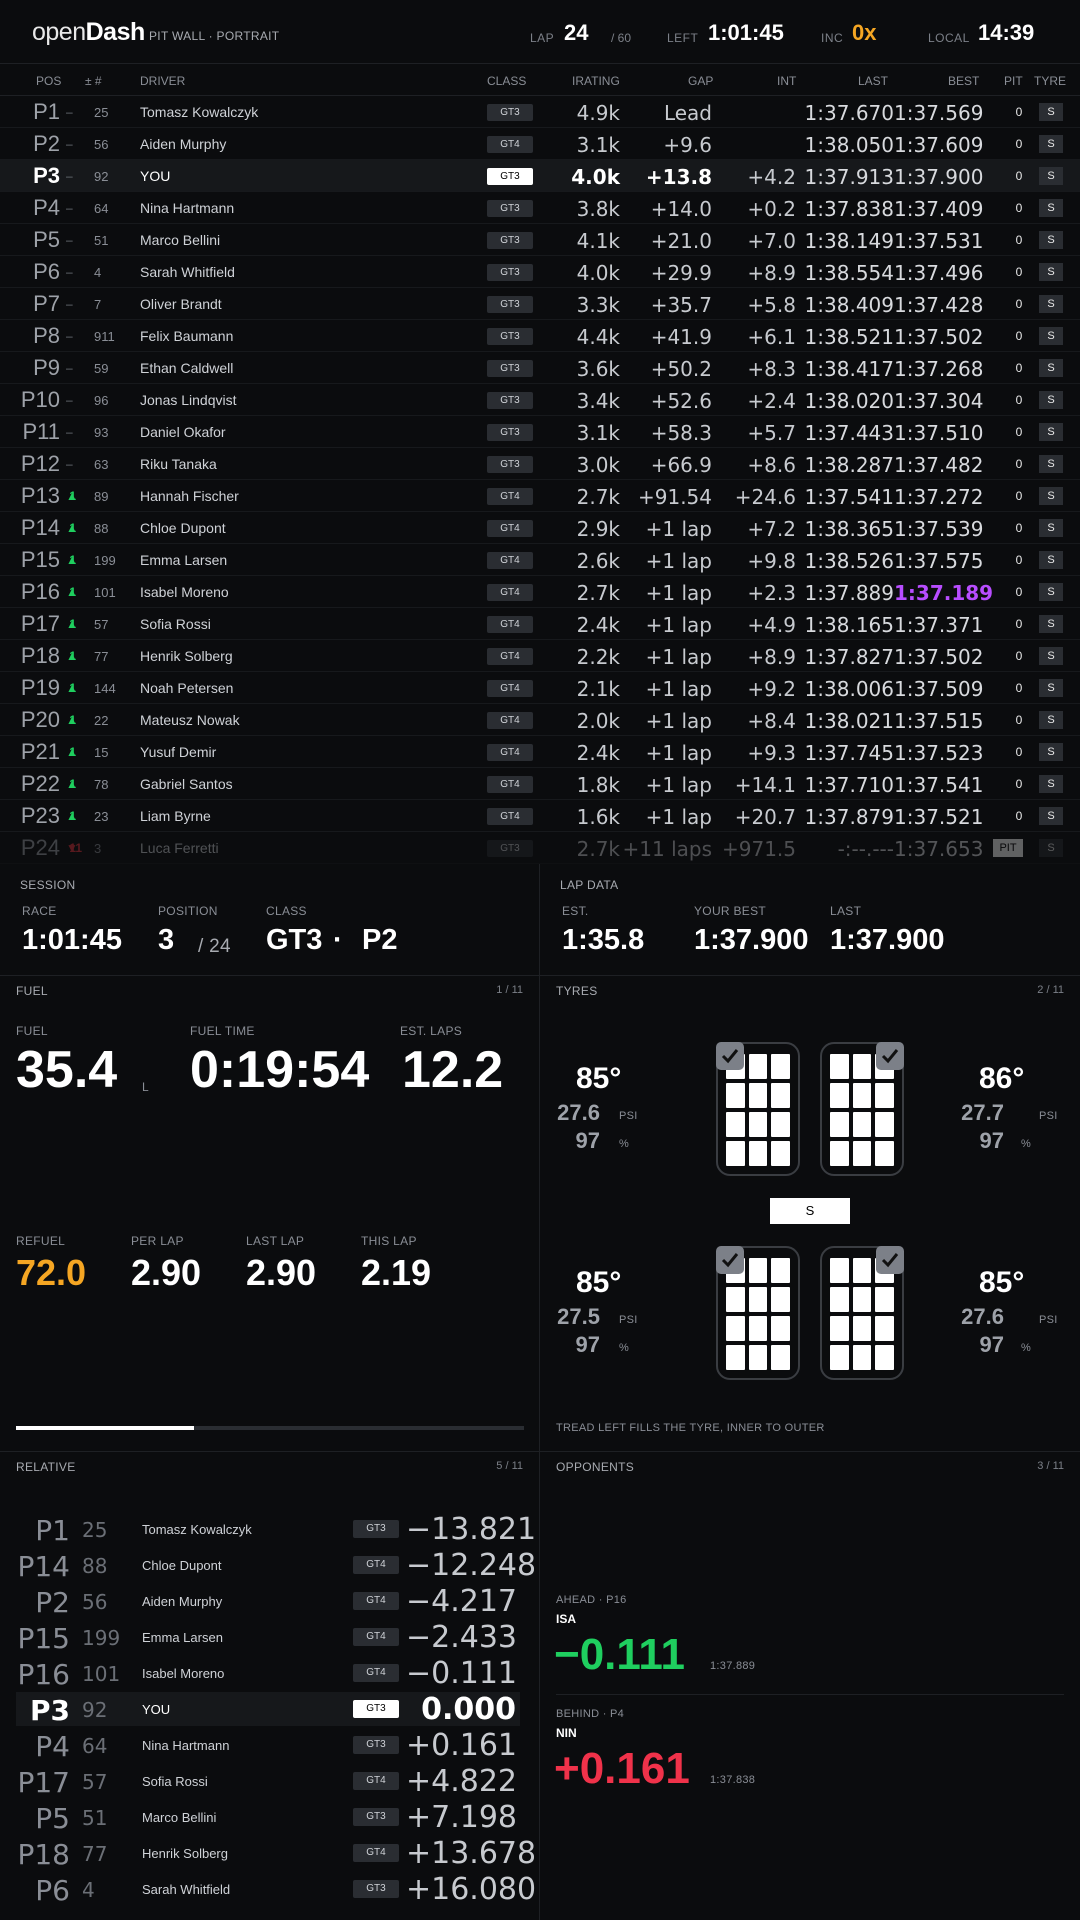  What do you see at coordinates (46, 111) in the screenshot?
I see `position: P1` at bounding box center [46, 111].